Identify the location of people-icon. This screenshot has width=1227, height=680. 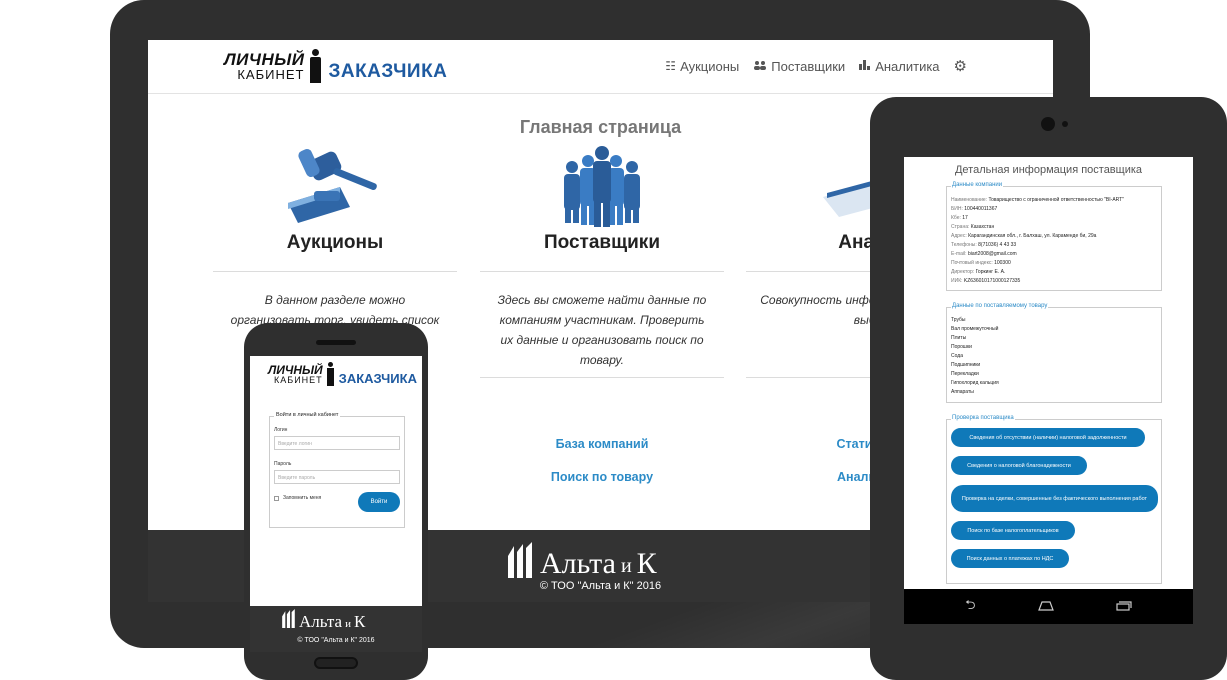
(602, 186).